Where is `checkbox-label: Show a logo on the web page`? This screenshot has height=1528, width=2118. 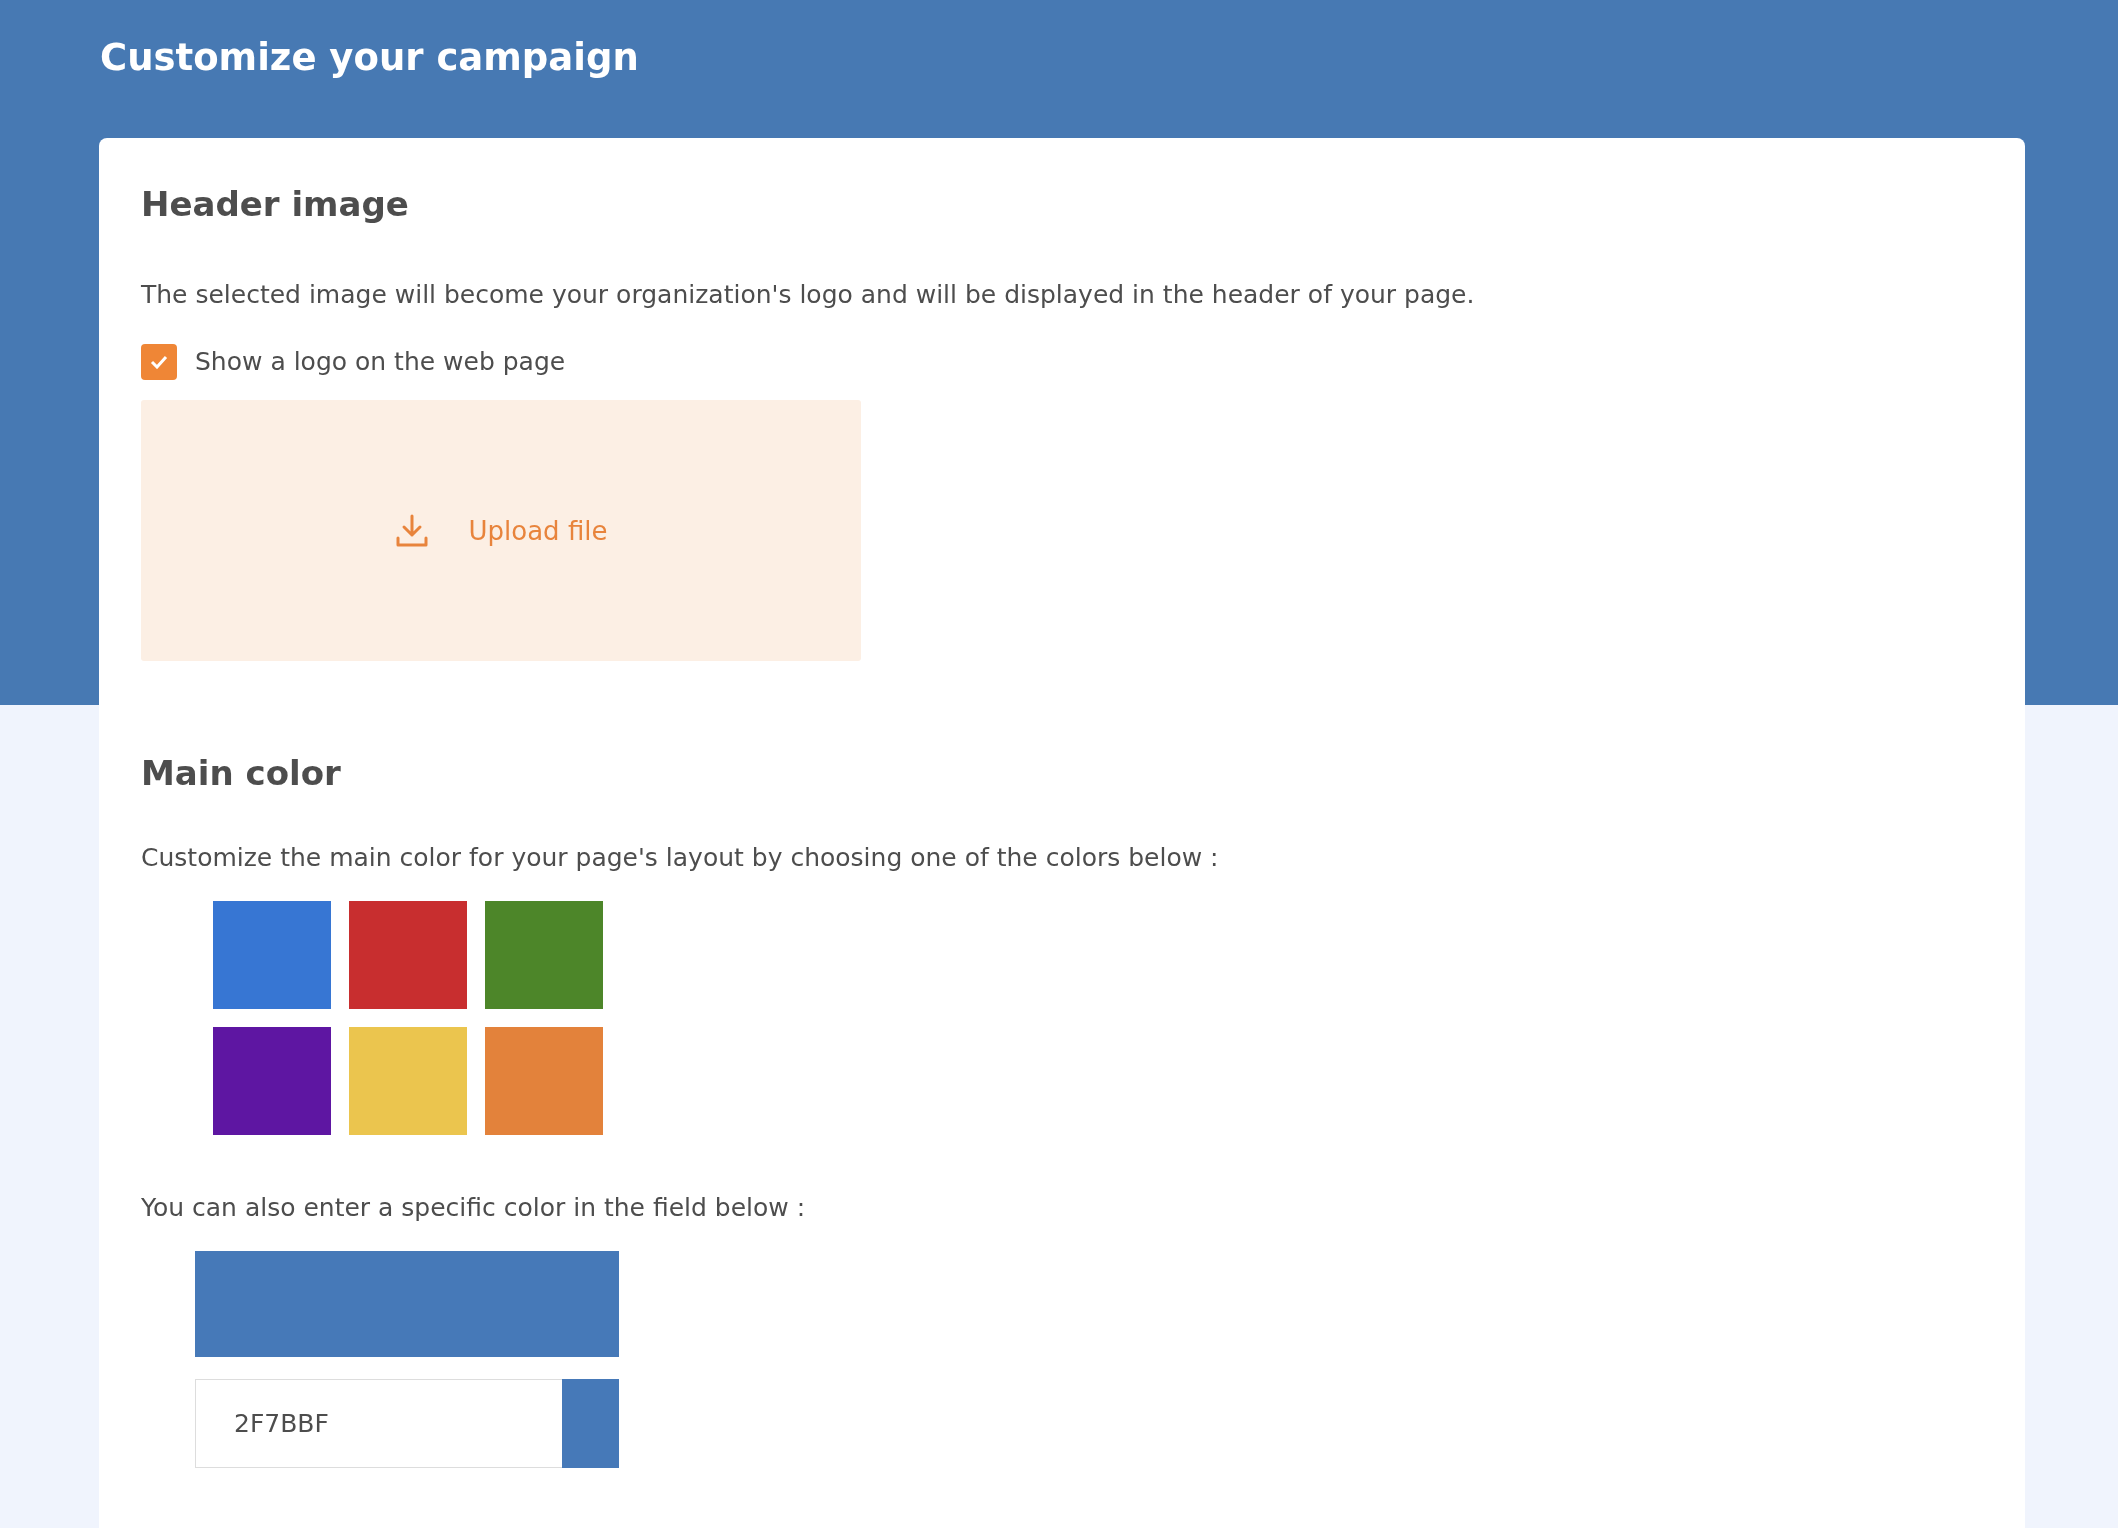 checkbox-label: Show a logo on the web page is located at coordinates (380, 362).